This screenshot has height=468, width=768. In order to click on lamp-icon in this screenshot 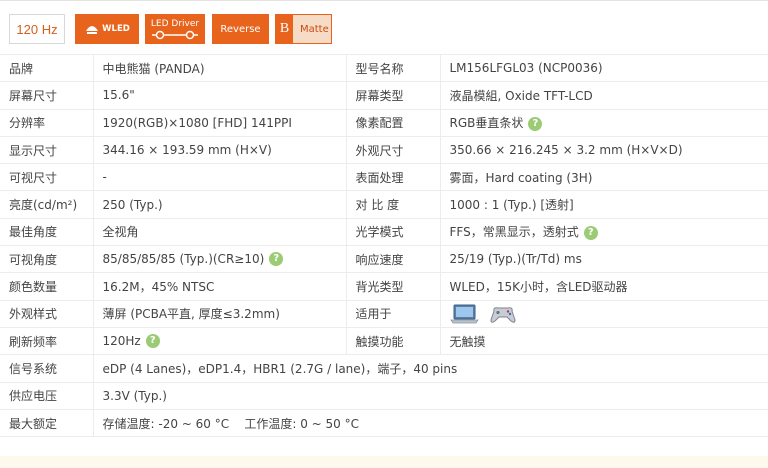, I will do `click(92, 30)`.